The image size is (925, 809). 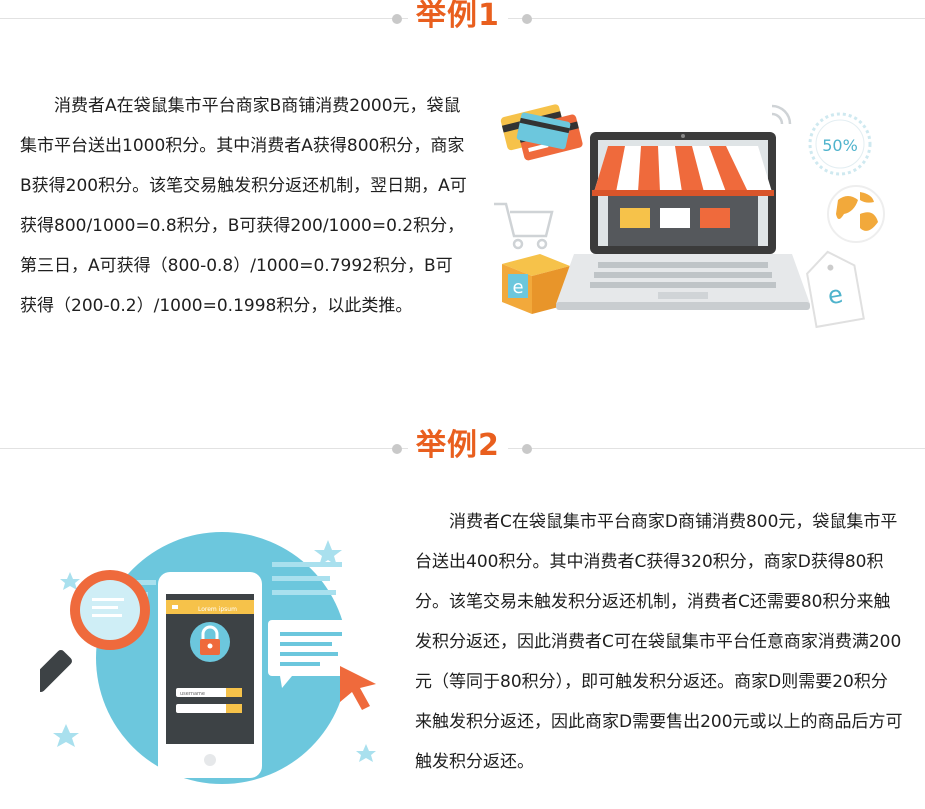 What do you see at coordinates (397, 449) in the screenshot?
I see `section2-left-dot` at bounding box center [397, 449].